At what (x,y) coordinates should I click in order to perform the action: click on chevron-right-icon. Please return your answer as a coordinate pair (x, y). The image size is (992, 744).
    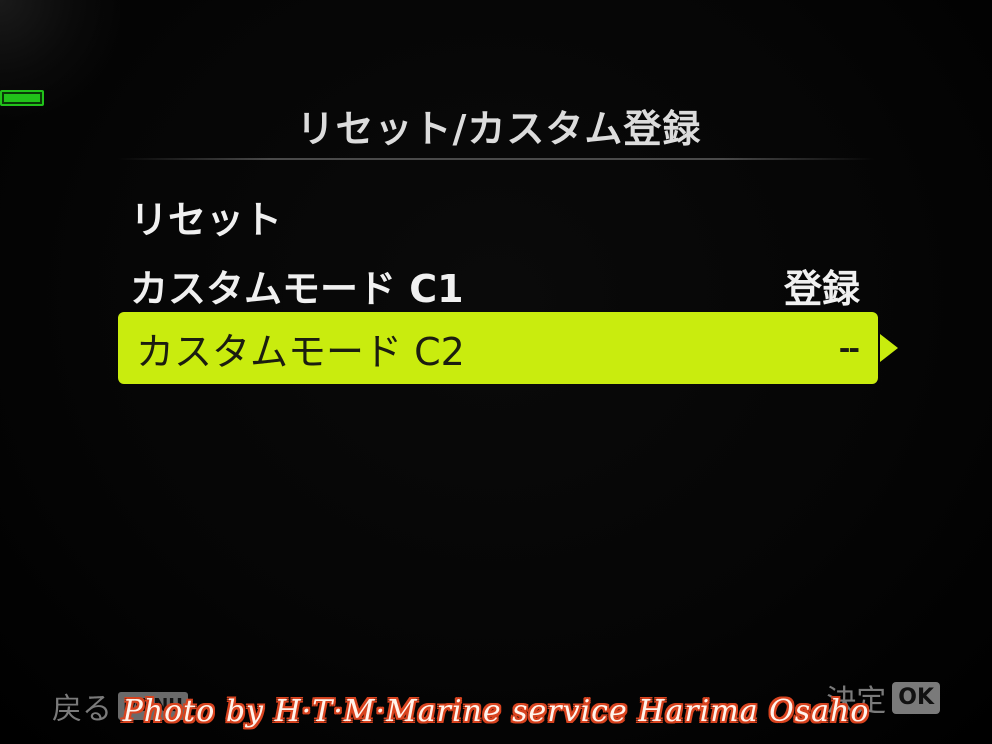
    Looking at the image, I should click on (889, 348).